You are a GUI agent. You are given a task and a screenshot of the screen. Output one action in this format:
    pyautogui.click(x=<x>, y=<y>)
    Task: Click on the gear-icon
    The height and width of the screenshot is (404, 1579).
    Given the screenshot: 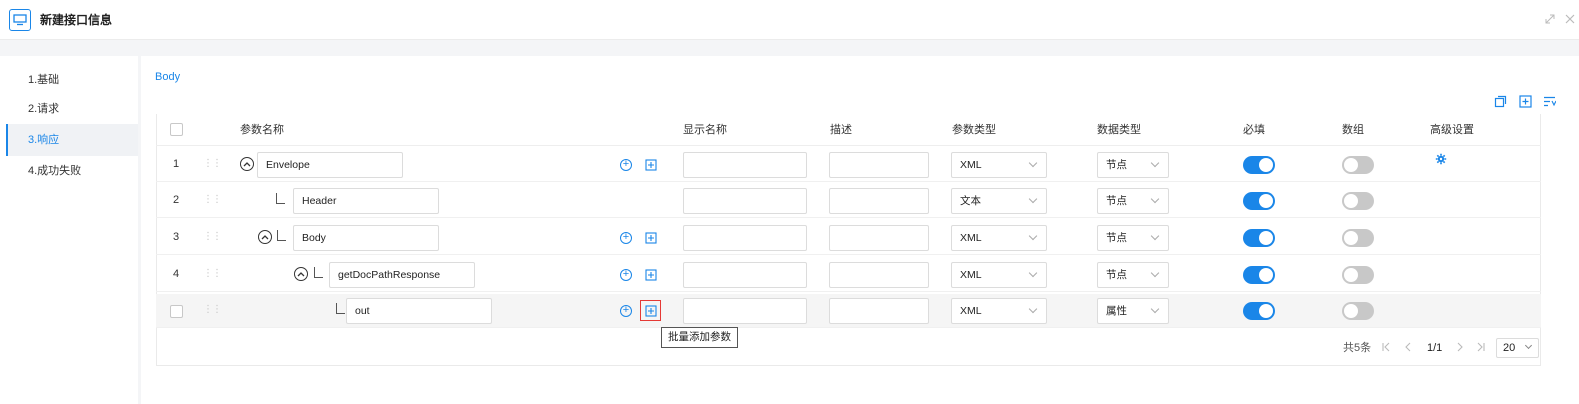 What is the action you would take?
    pyautogui.click(x=1441, y=159)
    